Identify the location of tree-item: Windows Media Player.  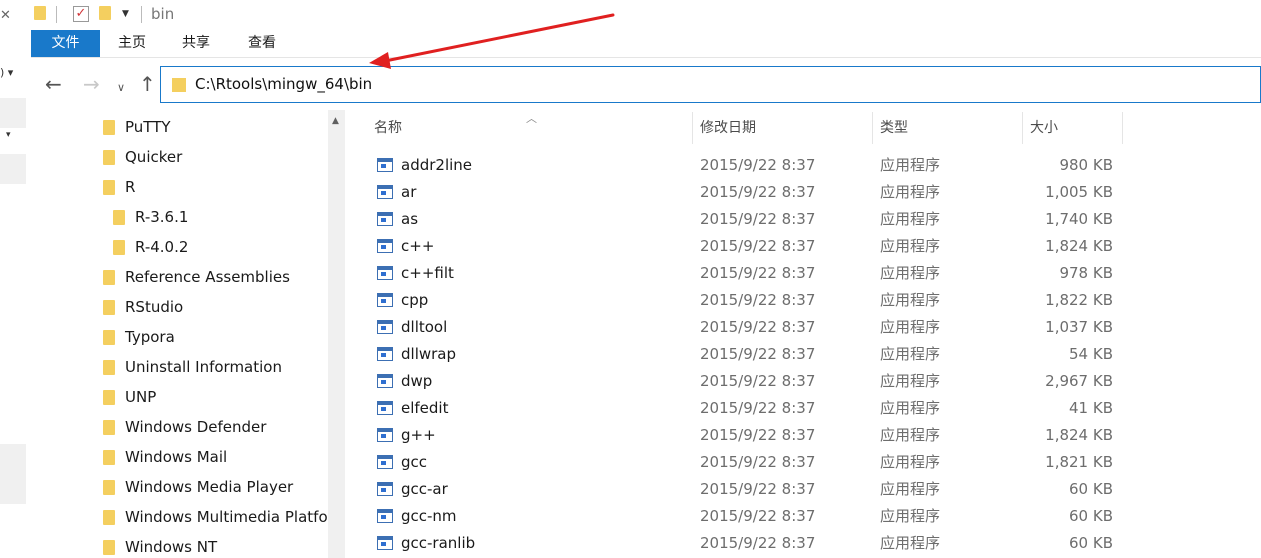
(198, 487).